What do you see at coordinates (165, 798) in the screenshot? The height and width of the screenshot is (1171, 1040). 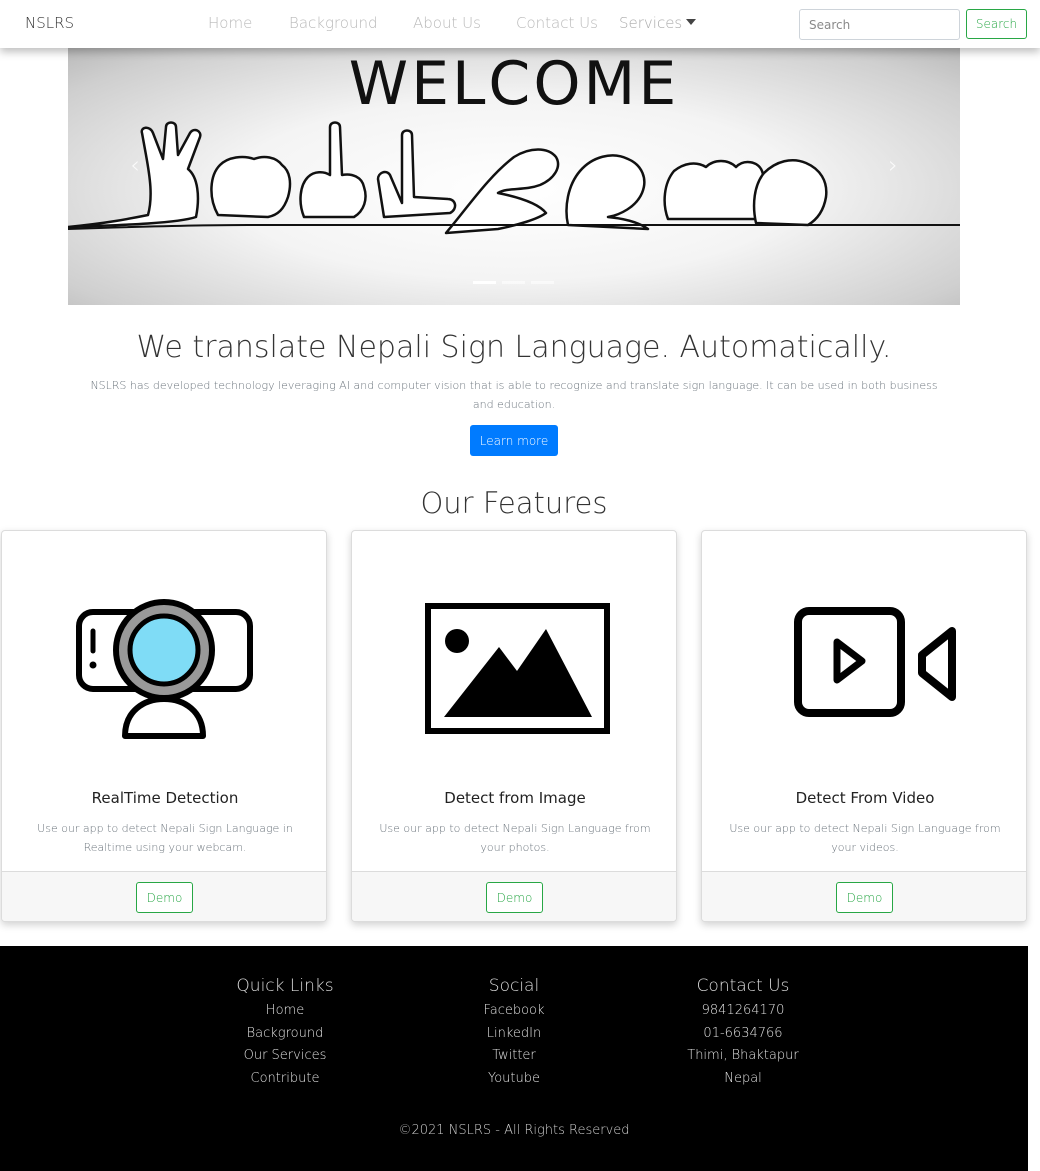 I see `card-title: RealTime Detection` at bounding box center [165, 798].